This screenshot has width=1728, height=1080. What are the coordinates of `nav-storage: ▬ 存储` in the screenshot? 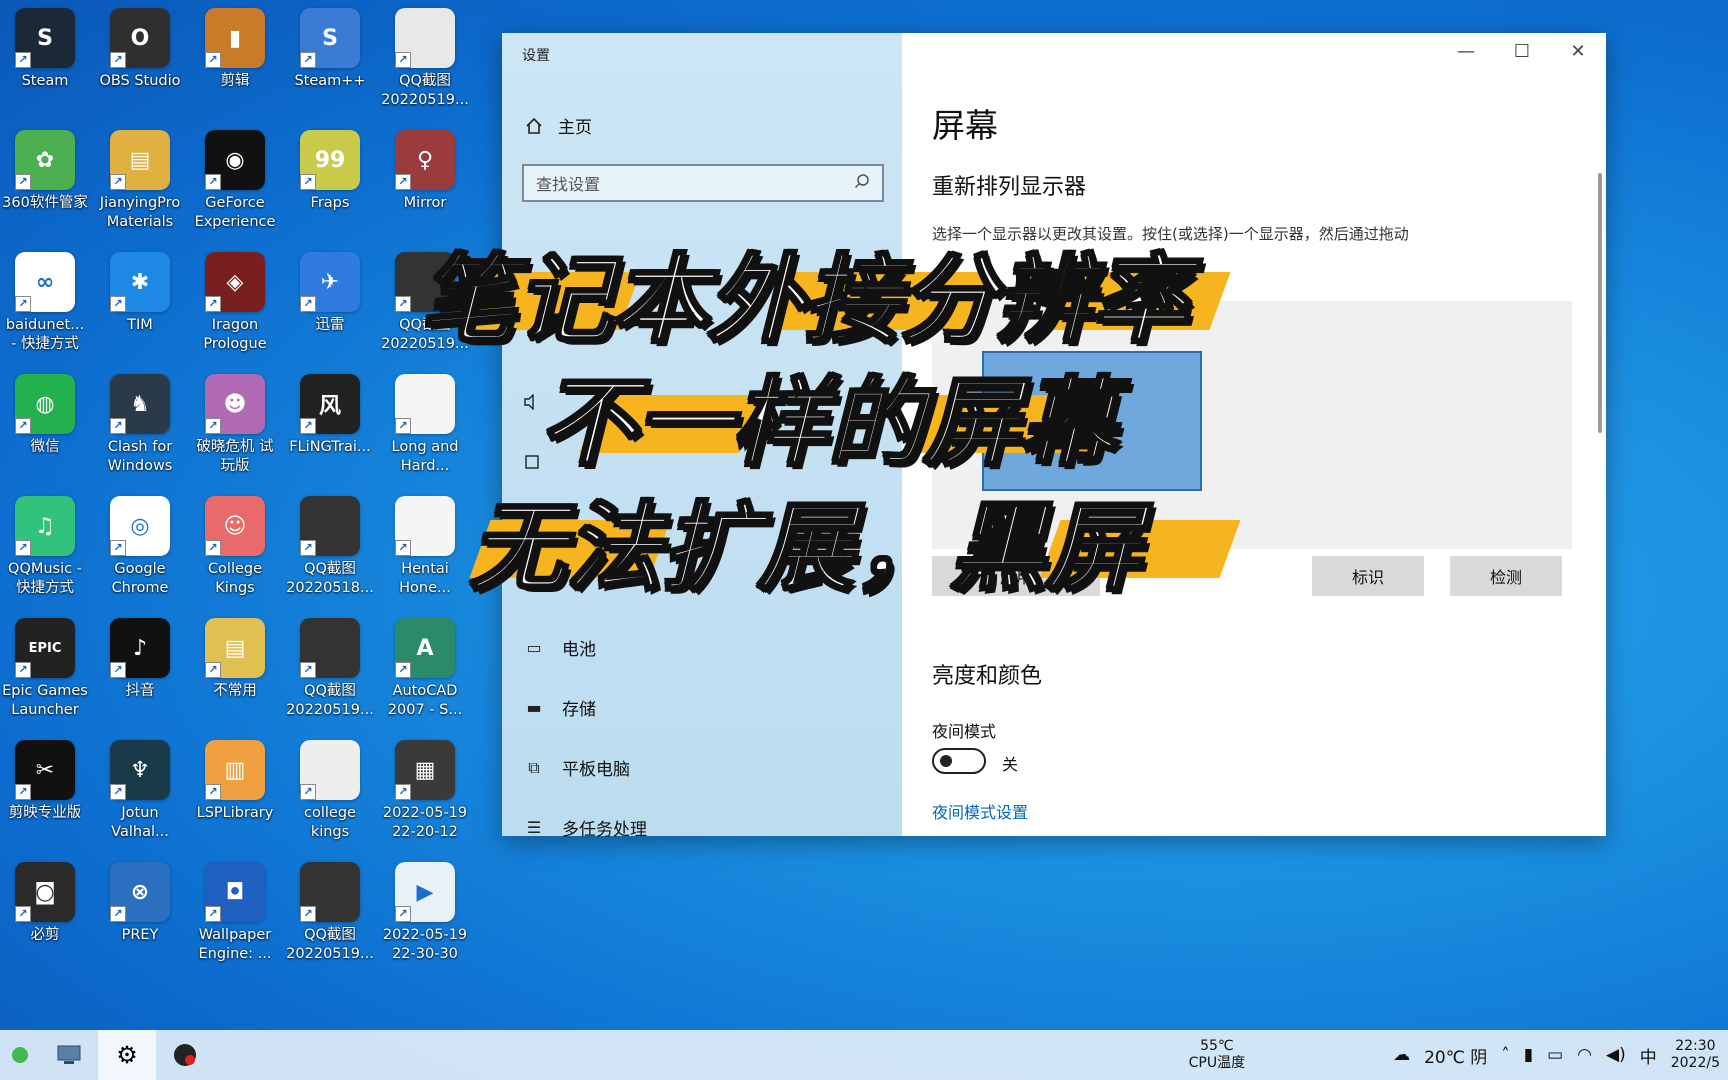 It's located at (560, 707).